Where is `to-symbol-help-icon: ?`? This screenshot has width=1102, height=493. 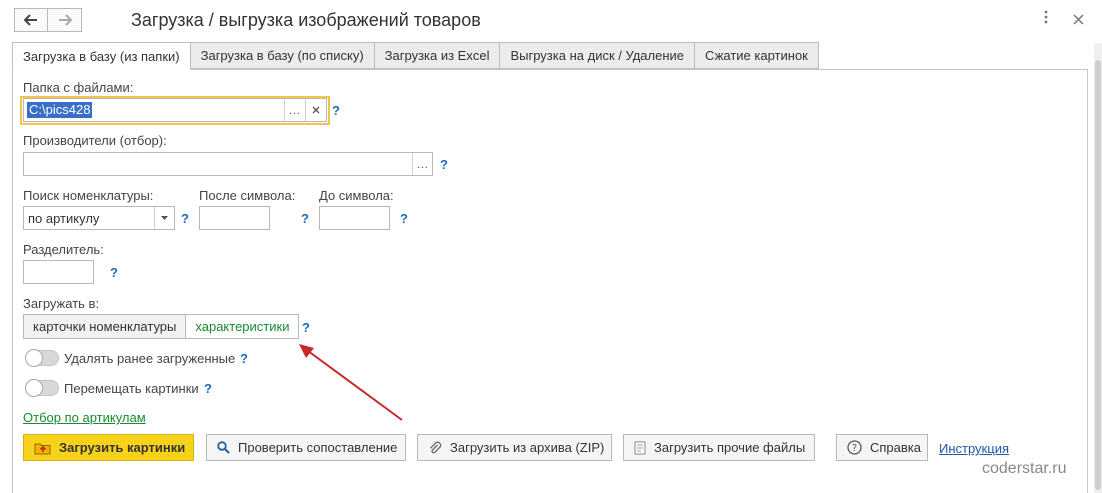 to-symbol-help-icon: ? is located at coordinates (404, 218).